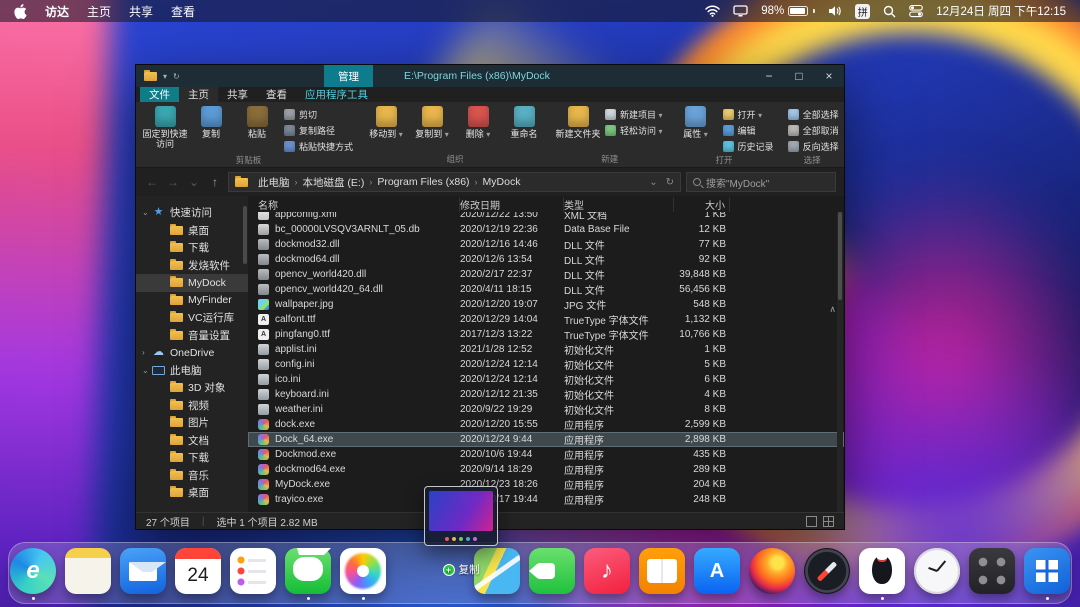 The width and height of the screenshot is (1080, 607). I want to click on dock-clock, so click(937, 573).